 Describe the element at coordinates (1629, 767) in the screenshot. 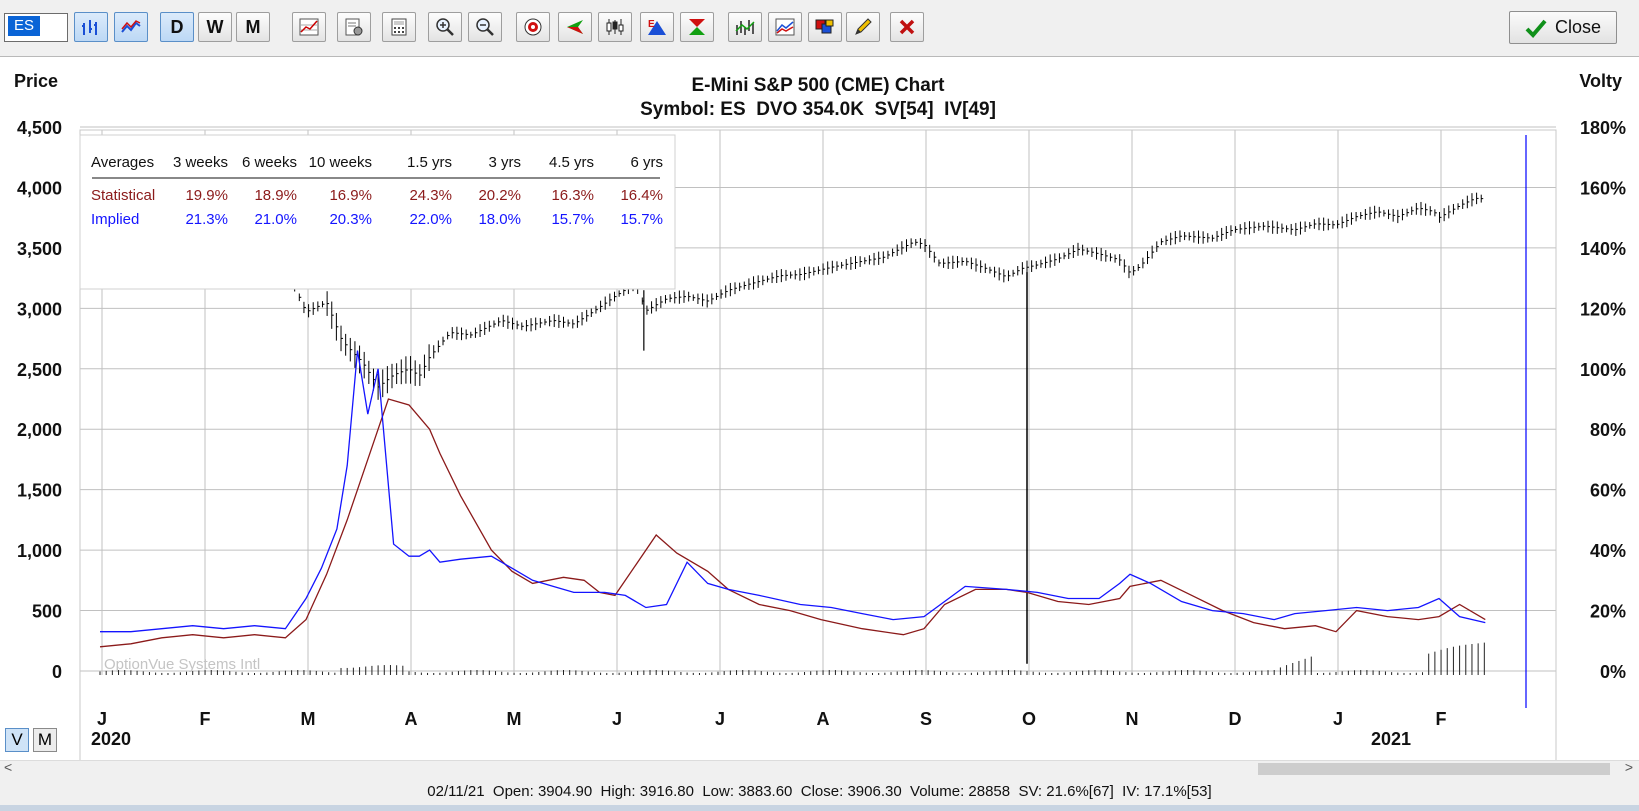

I see `scroll-right-arrow: >` at that location.